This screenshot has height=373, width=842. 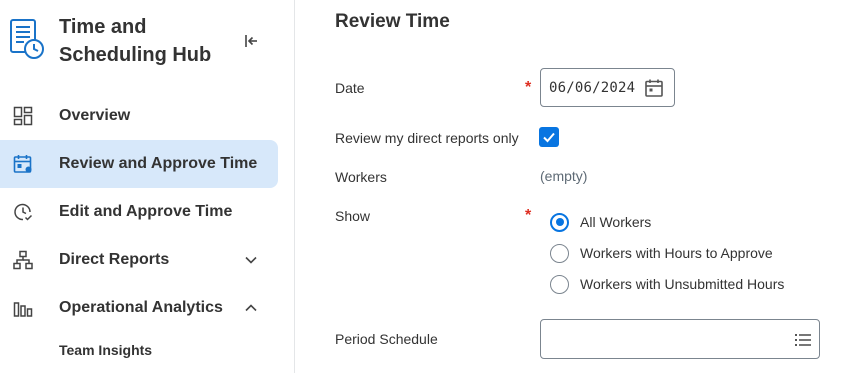 I want to click on chevron-down-icon, so click(x=251, y=260).